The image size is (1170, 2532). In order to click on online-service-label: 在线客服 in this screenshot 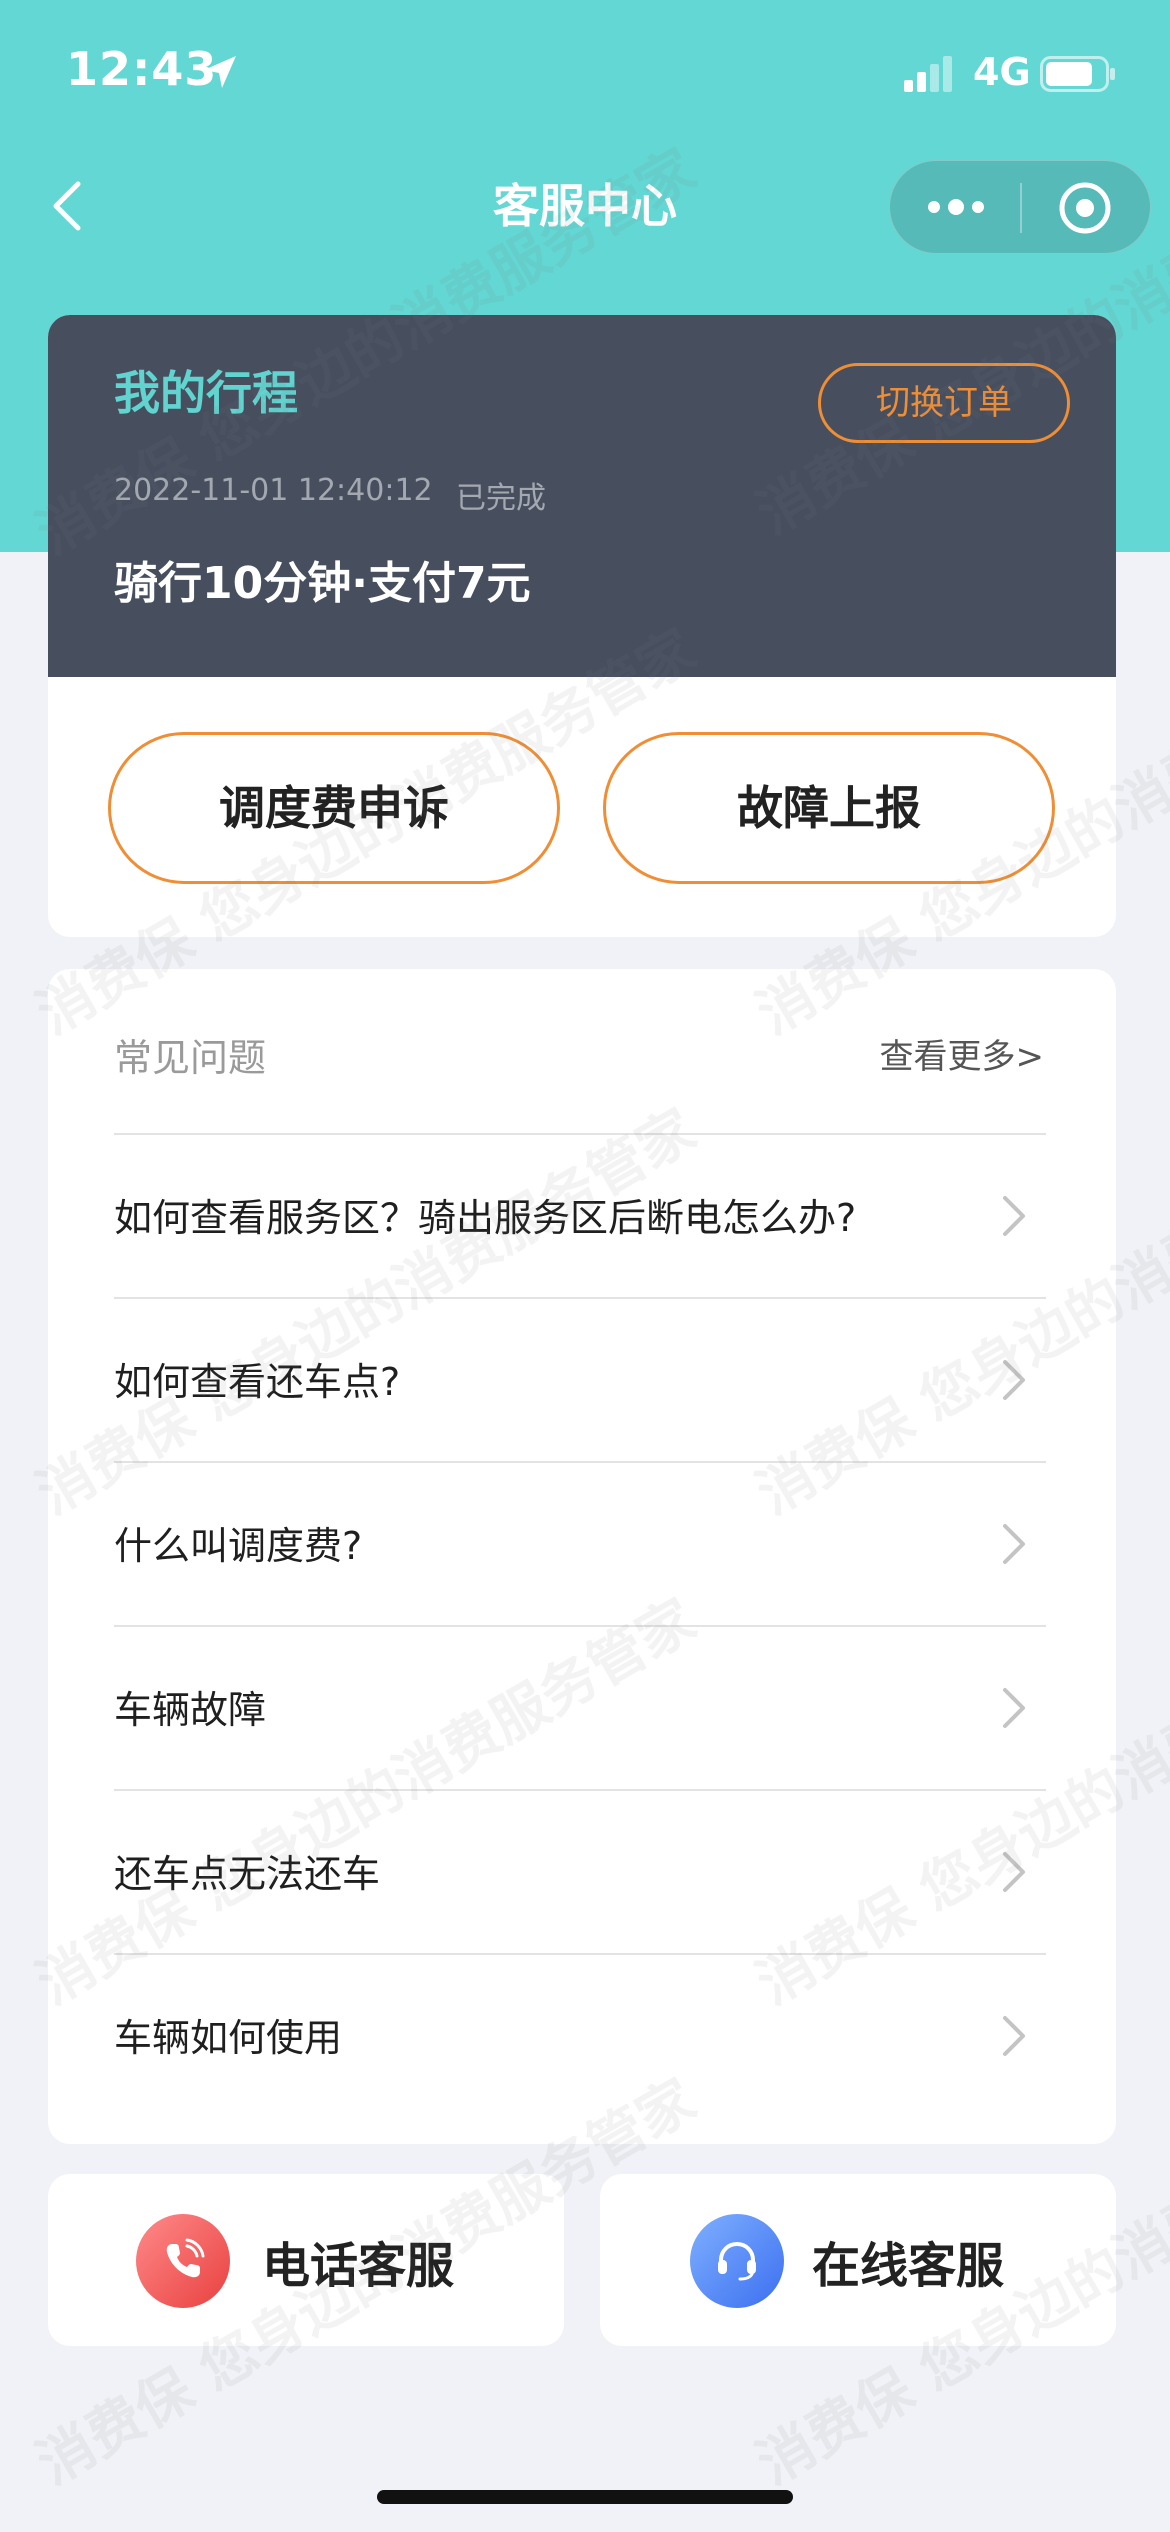, I will do `click(908, 2266)`.